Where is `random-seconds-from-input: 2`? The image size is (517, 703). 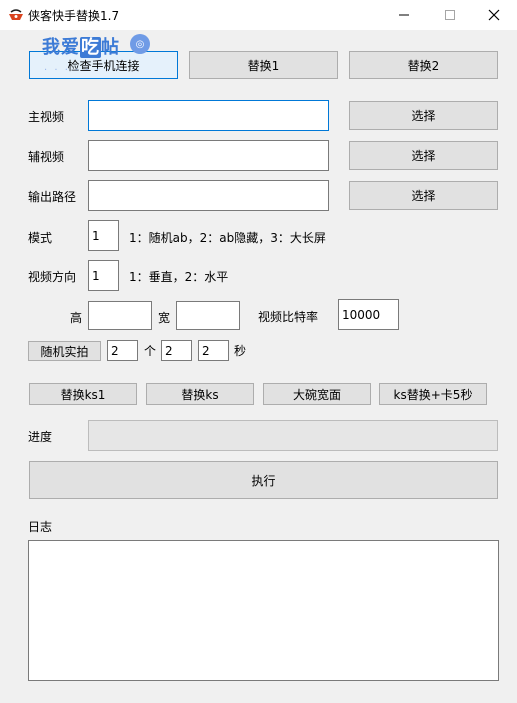 random-seconds-from-input: 2 is located at coordinates (176, 350).